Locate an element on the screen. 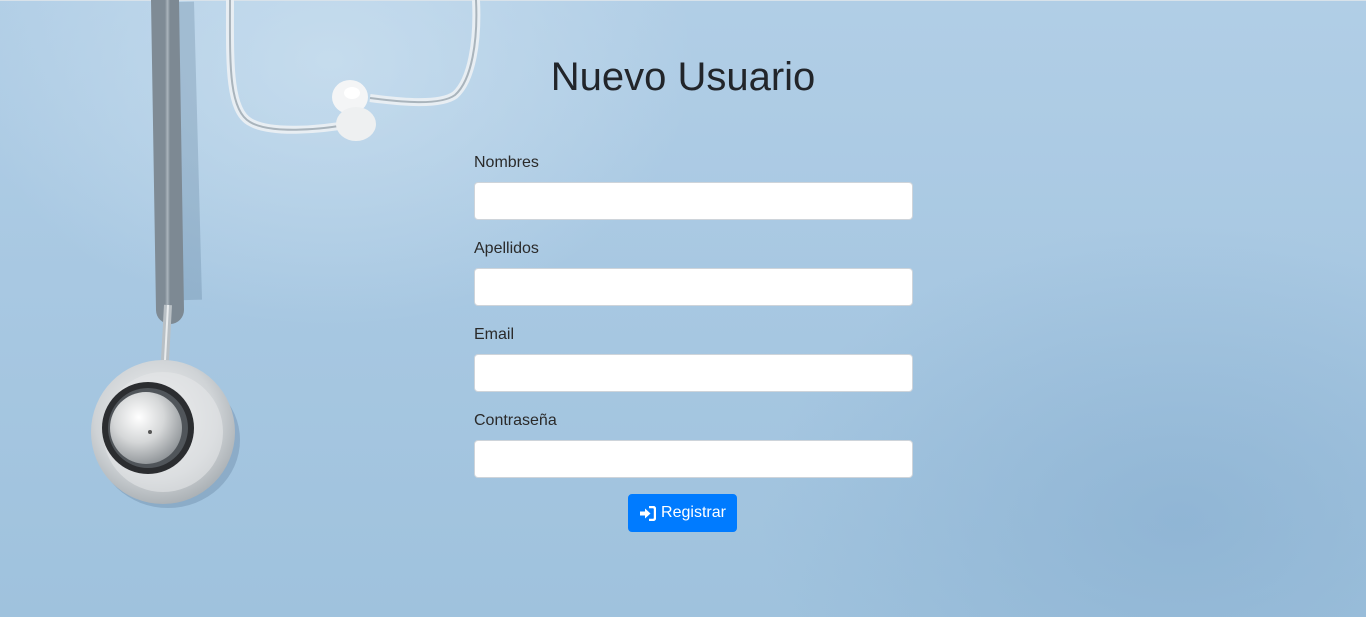 The image size is (1366, 617). apellidos-label: Apellidos is located at coordinates (506, 248).